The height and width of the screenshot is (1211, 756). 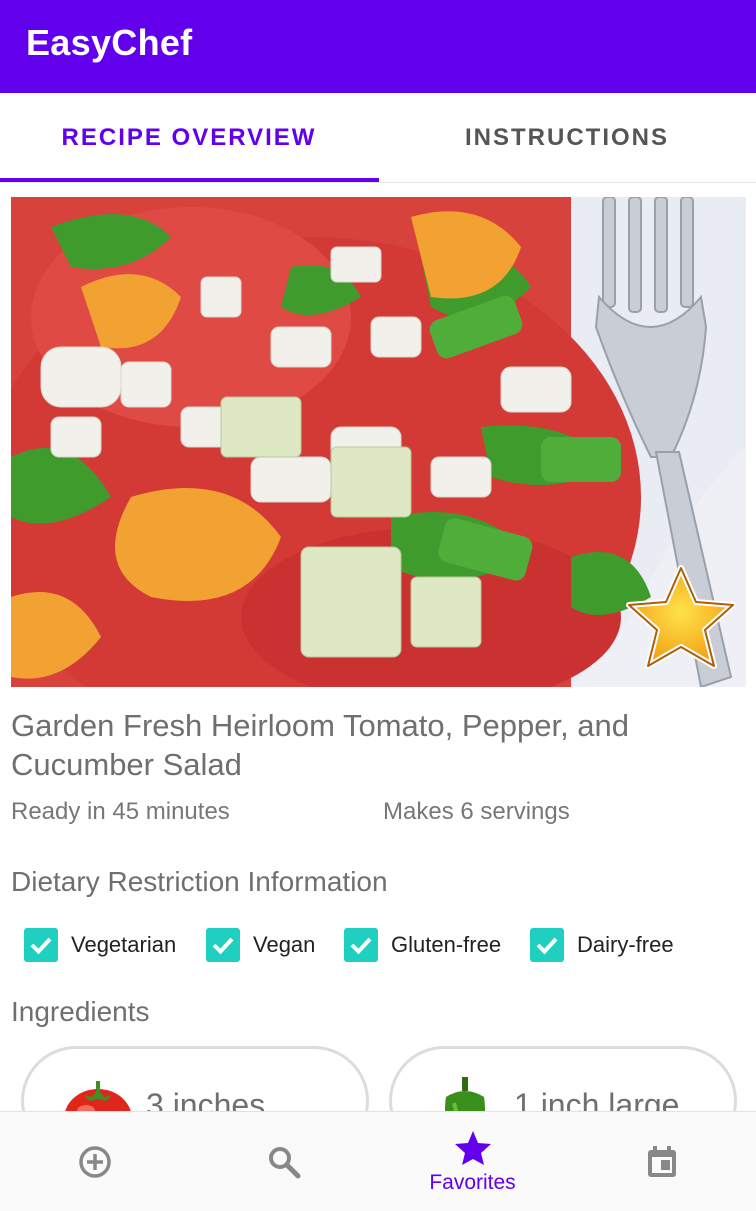 I want to click on tab-recipe-overview: RECIPE OVERVIEW, so click(x=189, y=138).